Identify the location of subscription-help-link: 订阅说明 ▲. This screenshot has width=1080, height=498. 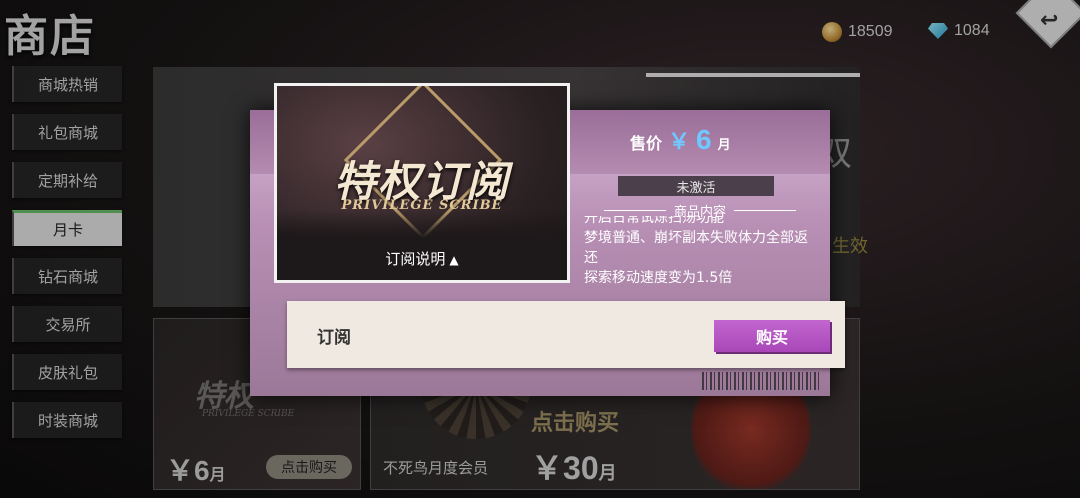
(422, 258).